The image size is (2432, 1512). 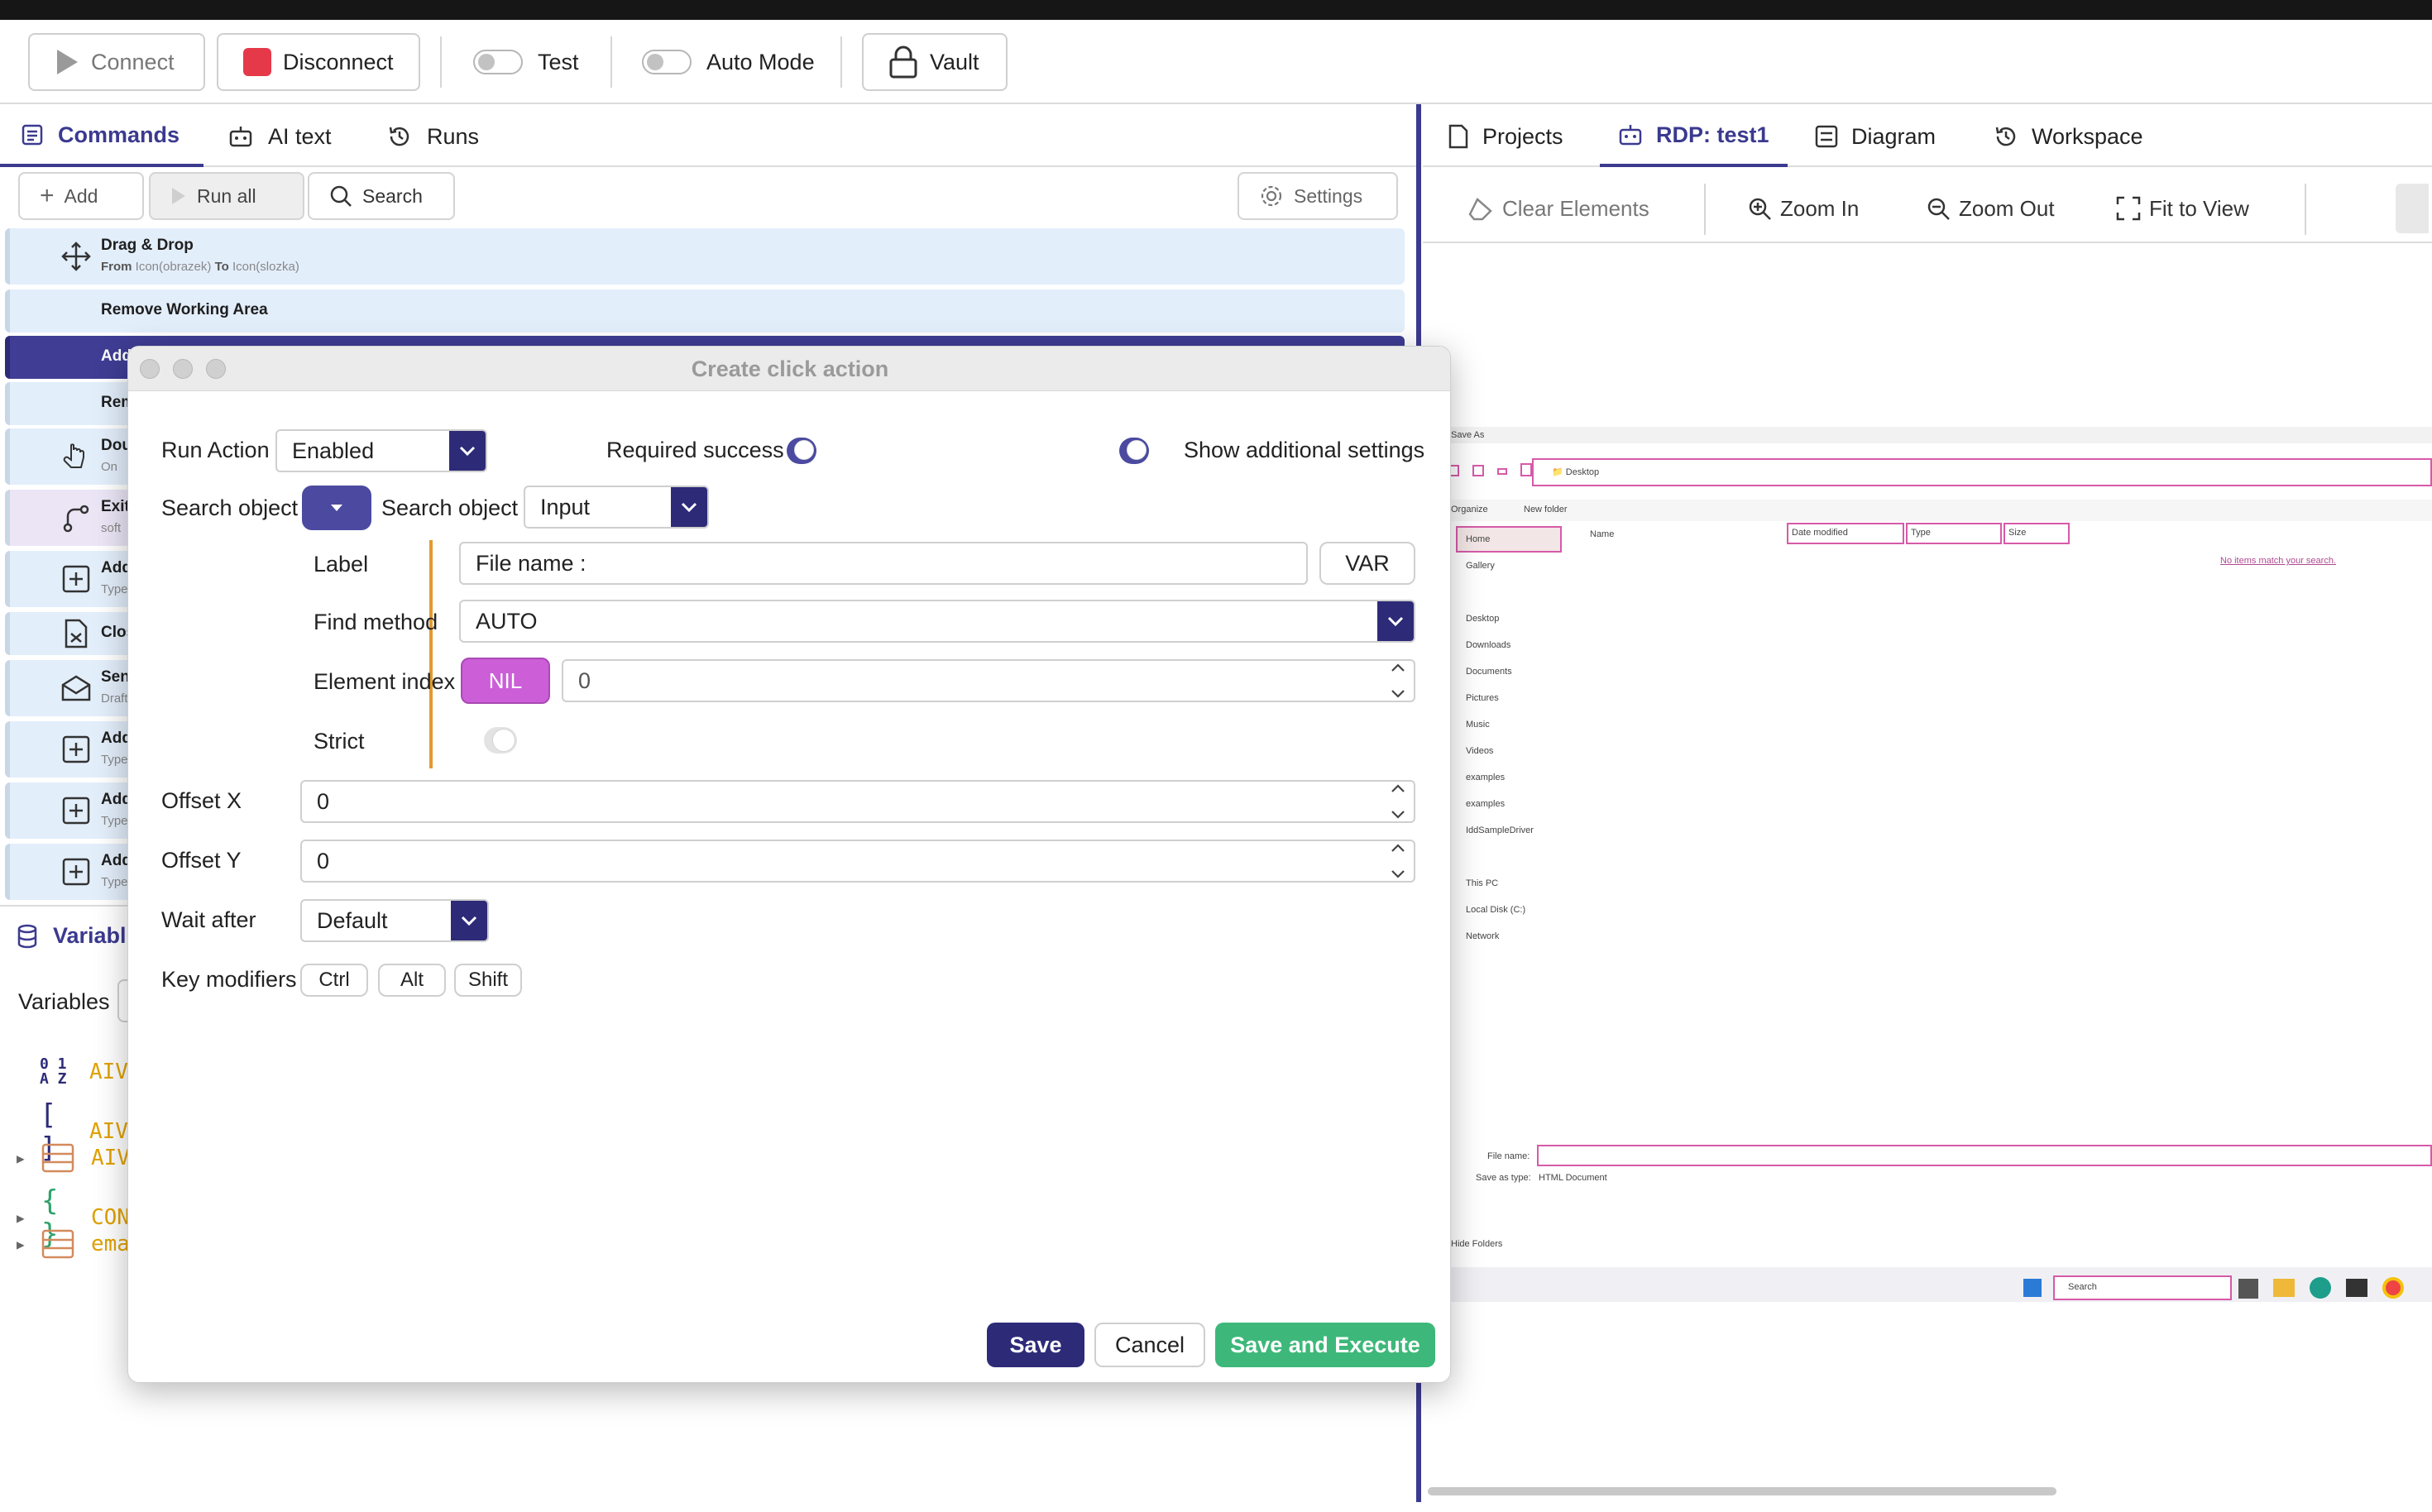 I want to click on rdp-nav-item: Downloads, so click(x=1488, y=645).